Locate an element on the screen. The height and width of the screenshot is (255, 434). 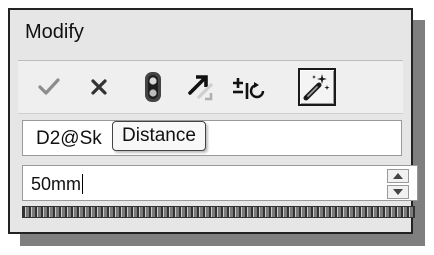
distance-tooltip: Distance is located at coordinates (159, 136).